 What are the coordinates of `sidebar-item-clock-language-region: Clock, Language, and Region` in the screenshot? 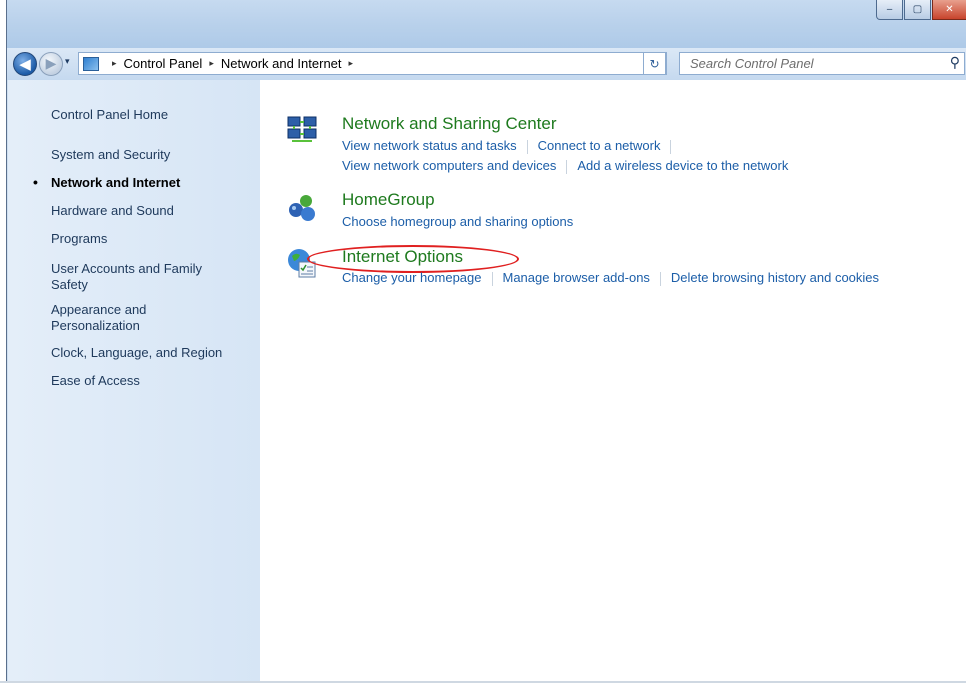 It's located at (151, 353).